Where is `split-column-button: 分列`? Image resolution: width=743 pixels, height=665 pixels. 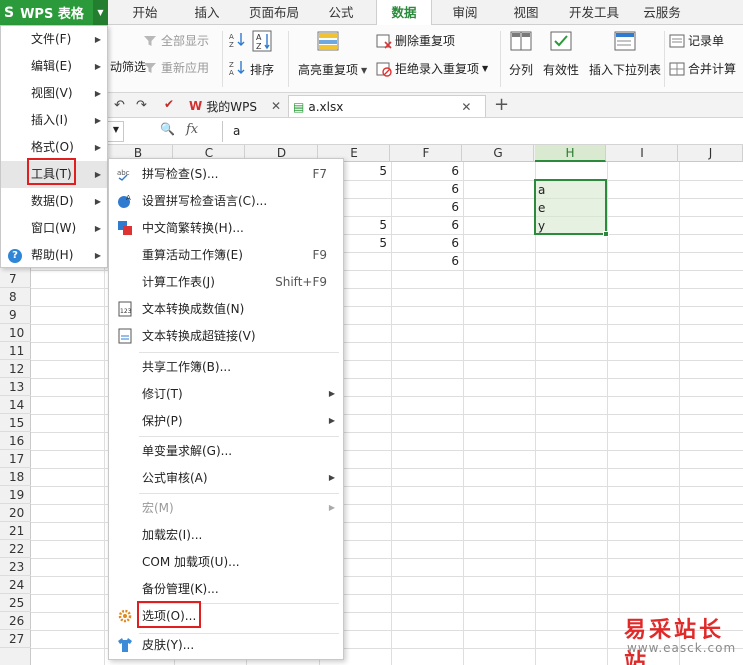 split-column-button: 分列 is located at coordinates (521, 53).